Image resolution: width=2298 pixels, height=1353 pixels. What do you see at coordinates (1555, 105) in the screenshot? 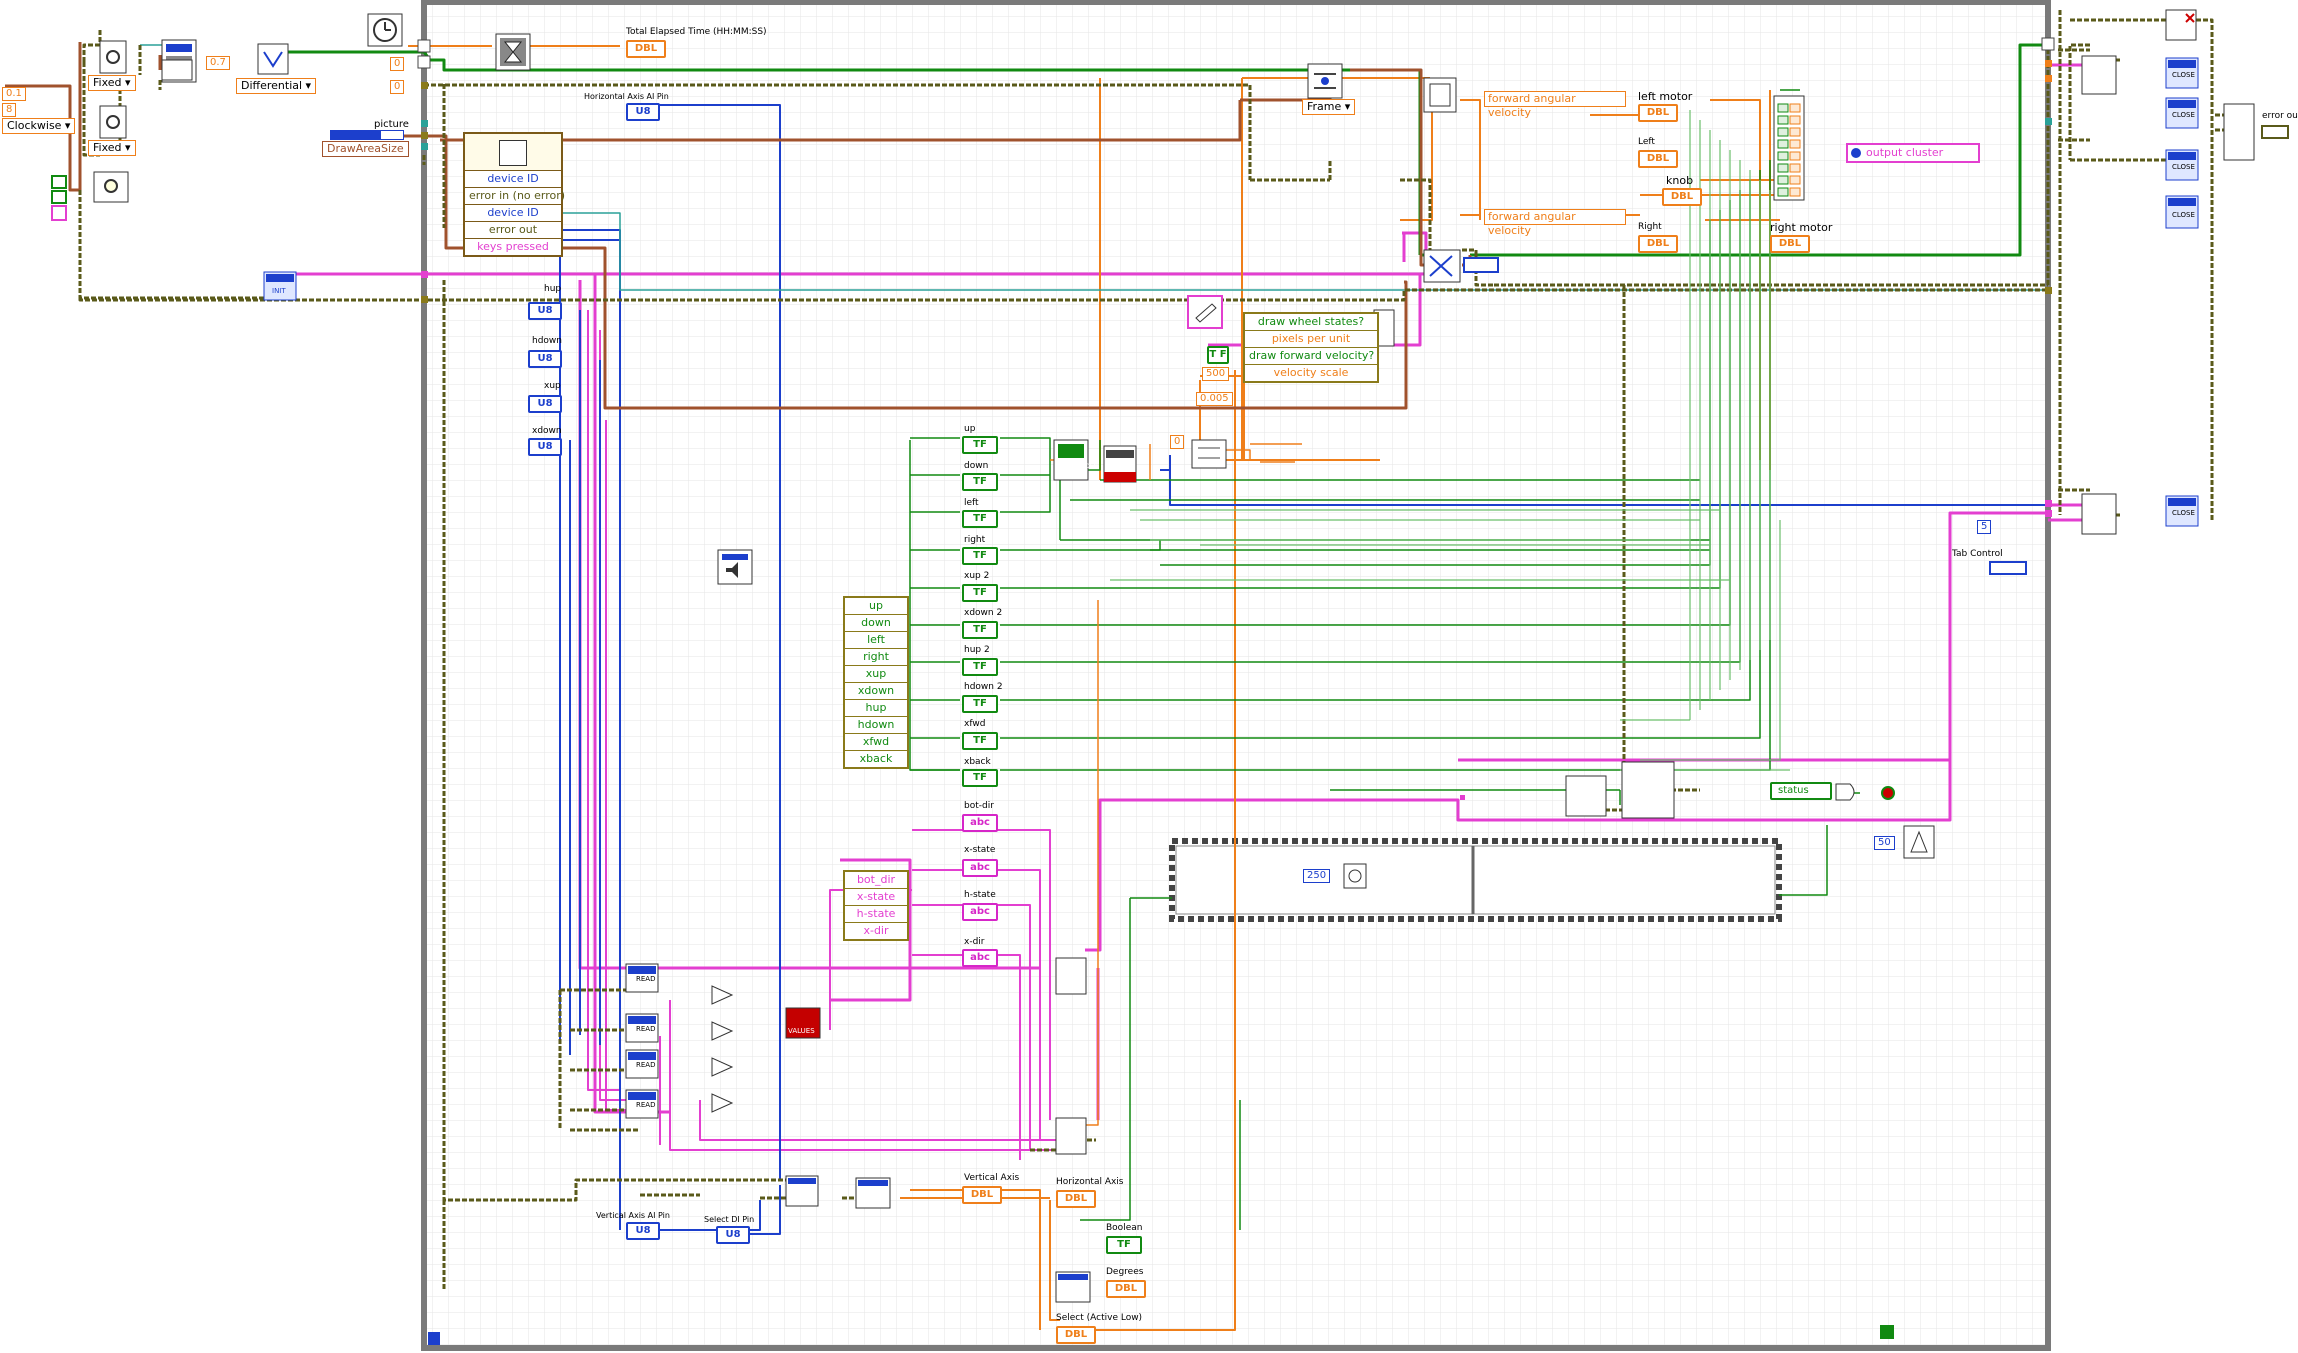
I see `fwd-angular-velocity-left: forward angular velocity` at bounding box center [1555, 105].